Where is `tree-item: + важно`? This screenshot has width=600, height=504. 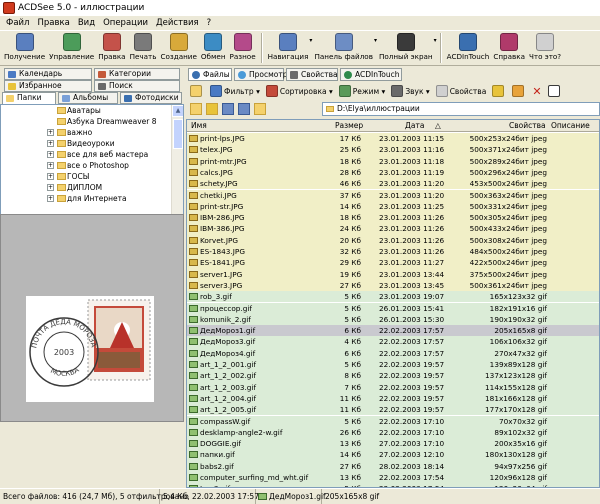 tree-item: + важно is located at coordinates (92, 132).